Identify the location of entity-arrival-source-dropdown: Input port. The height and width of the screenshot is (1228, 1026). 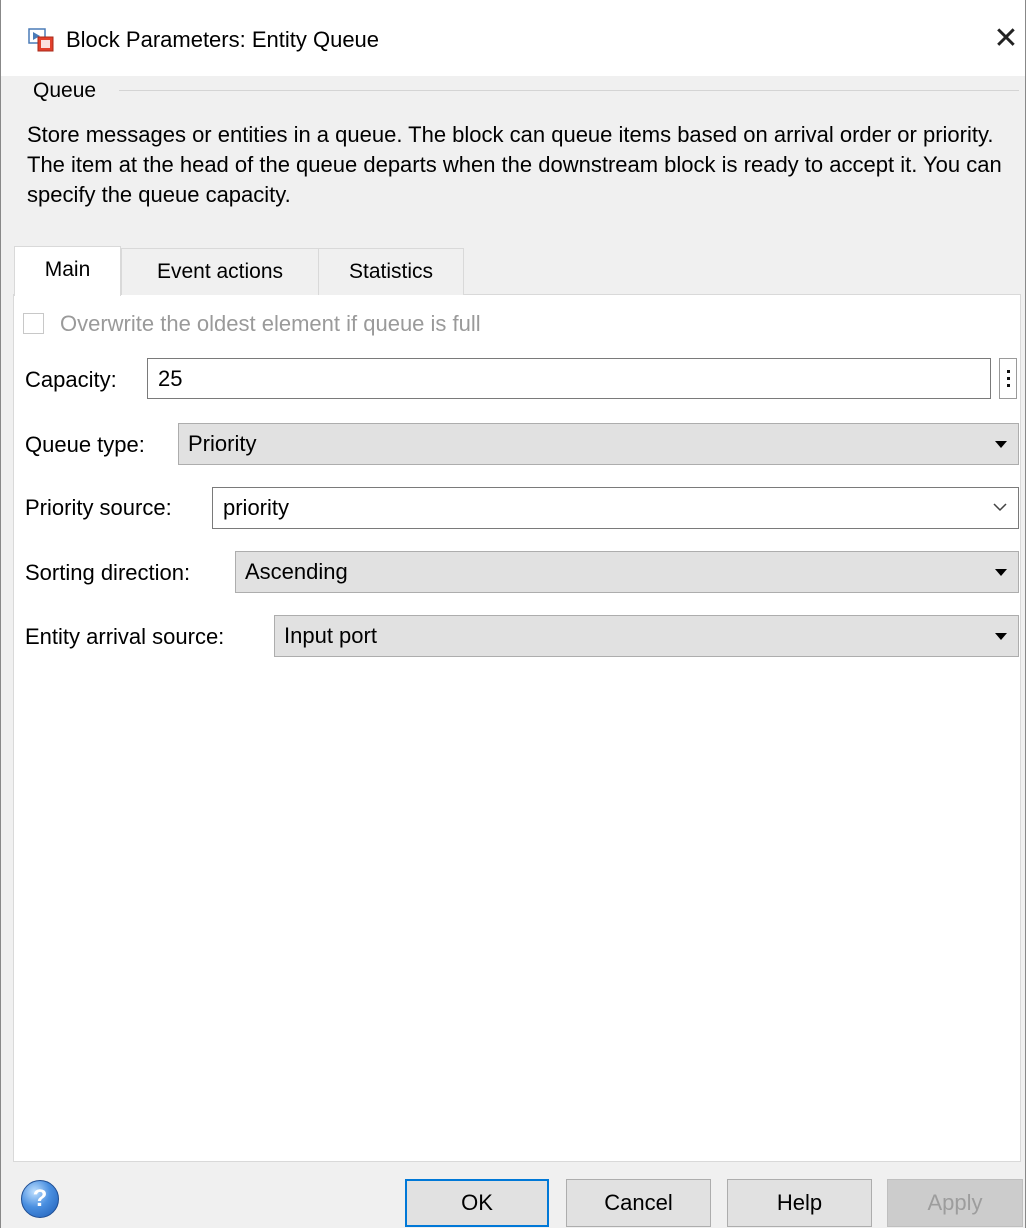
(646, 636).